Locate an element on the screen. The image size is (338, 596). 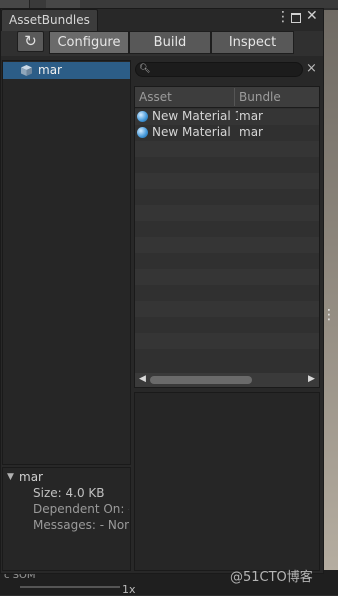
details-bundle-name: mar is located at coordinates (31, 477).